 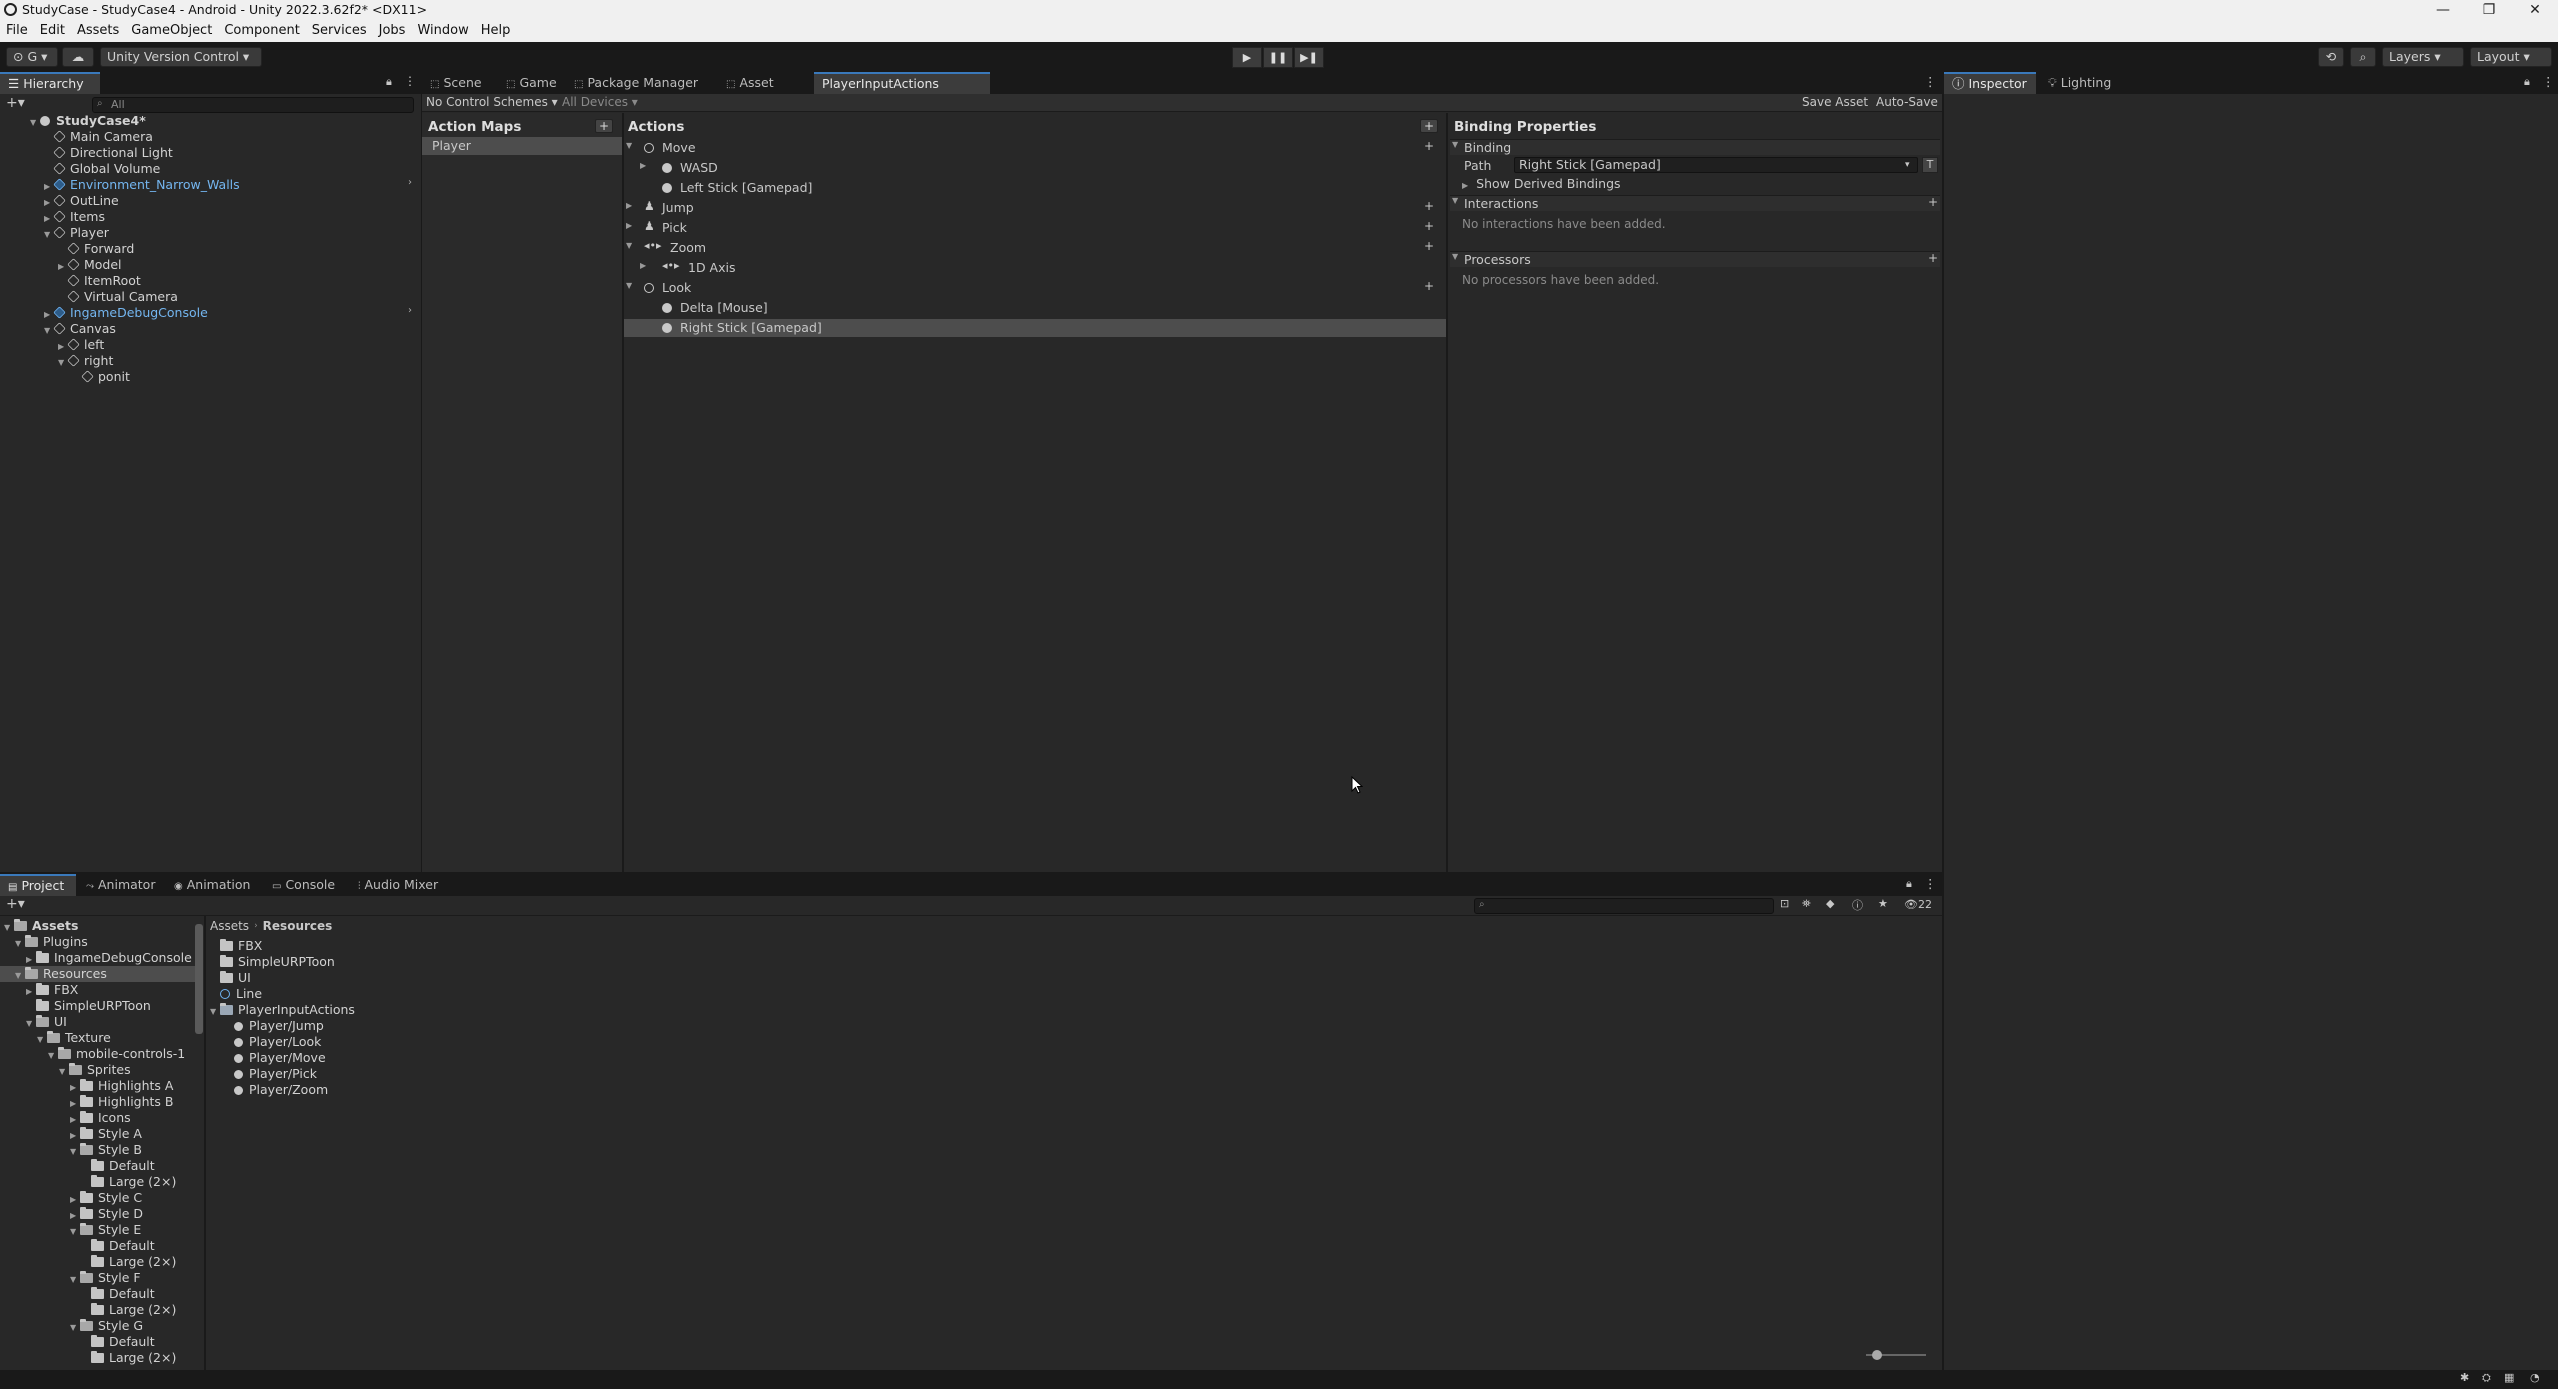 What do you see at coordinates (88, 1006) in the screenshot?
I see `project-folder-item: SimpleURPToon` at bounding box center [88, 1006].